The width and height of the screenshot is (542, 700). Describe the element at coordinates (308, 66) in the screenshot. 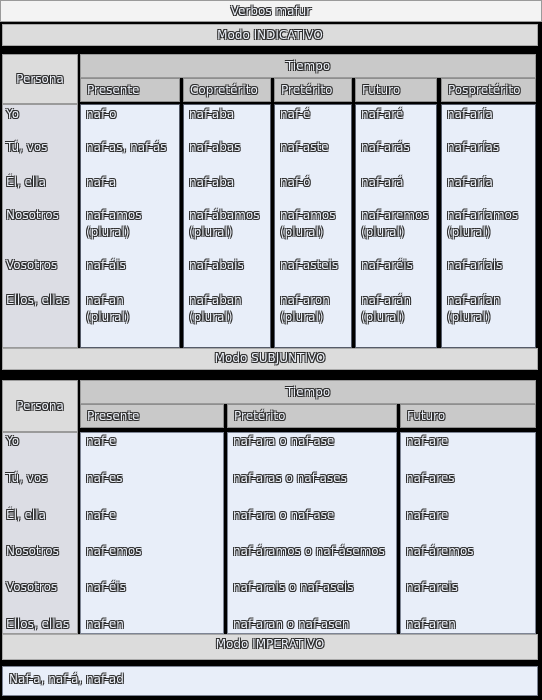

I see `indicativo-tiempo-header: Tiempo` at that location.